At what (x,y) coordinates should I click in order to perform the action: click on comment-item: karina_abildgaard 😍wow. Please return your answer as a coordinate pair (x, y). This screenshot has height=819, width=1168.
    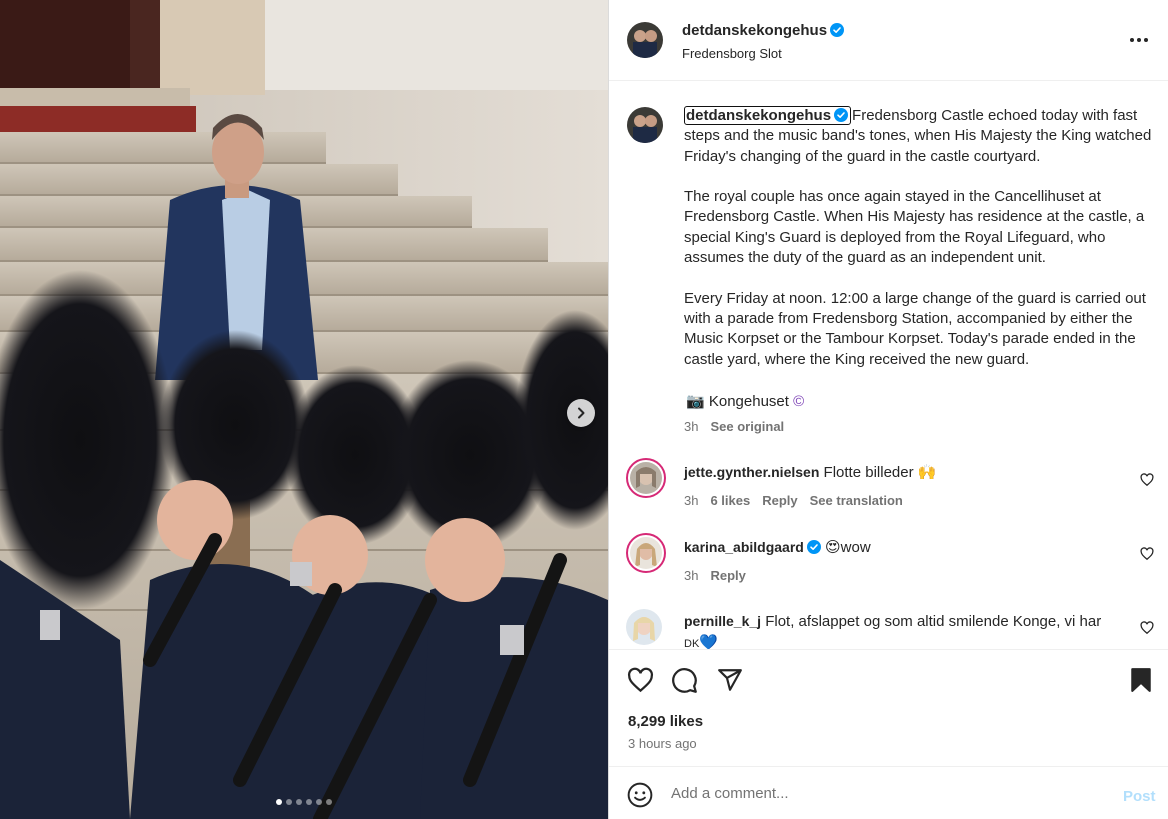
    Looking at the image, I should click on (906, 547).